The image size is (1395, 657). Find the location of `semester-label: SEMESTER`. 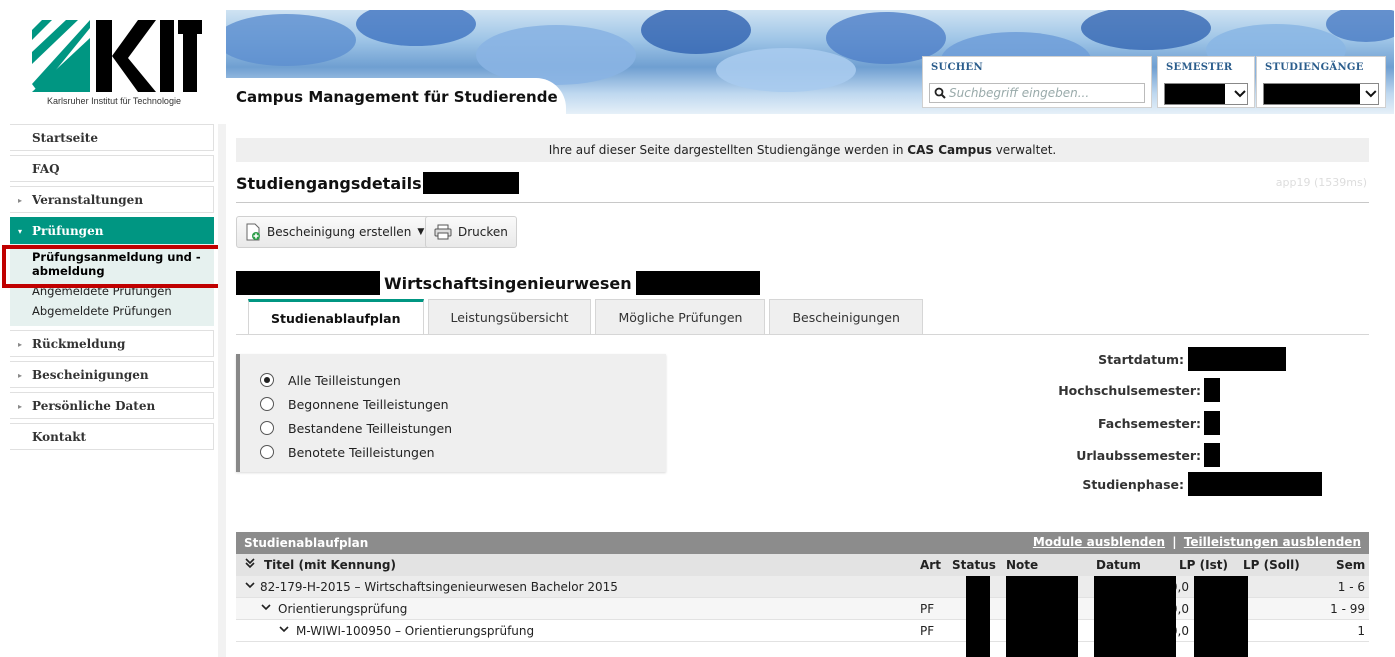

semester-label: SEMESTER is located at coordinates (1199, 67).